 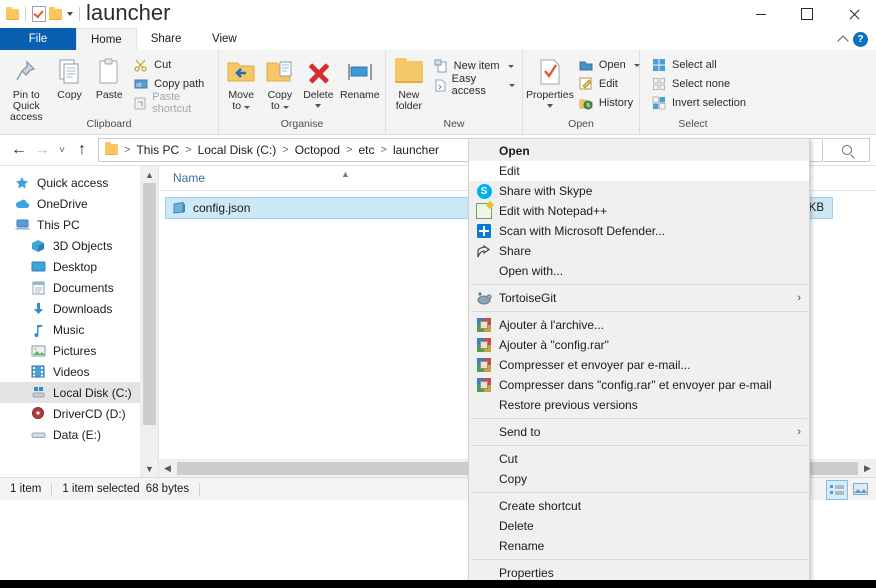 What do you see at coordinates (237, 106) in the screenshot?
I see `move-to-label-2: to` at bounding box center [237, 106].